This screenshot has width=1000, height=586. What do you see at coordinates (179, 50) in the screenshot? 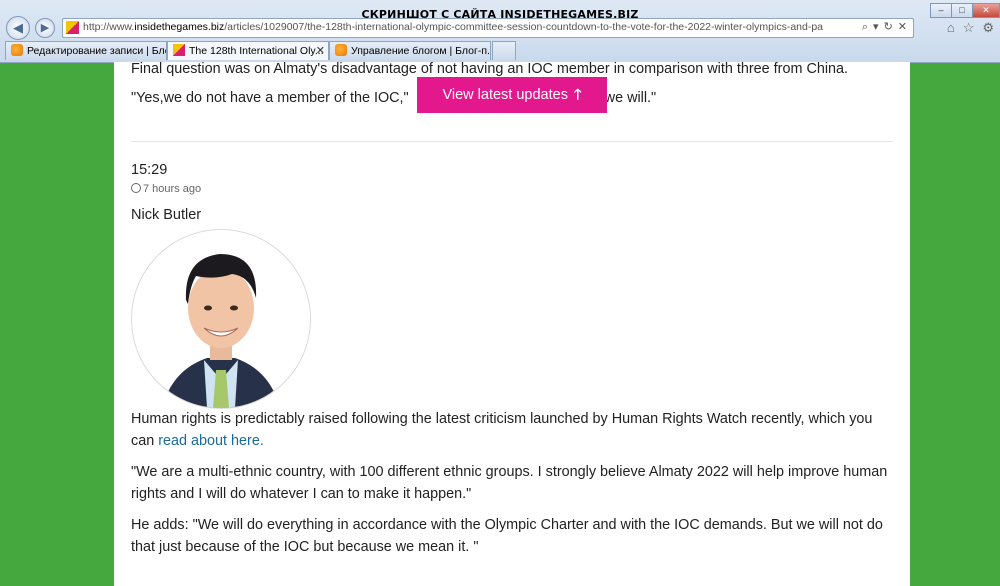
I see `site-icon` at bounding box center [179, 50].